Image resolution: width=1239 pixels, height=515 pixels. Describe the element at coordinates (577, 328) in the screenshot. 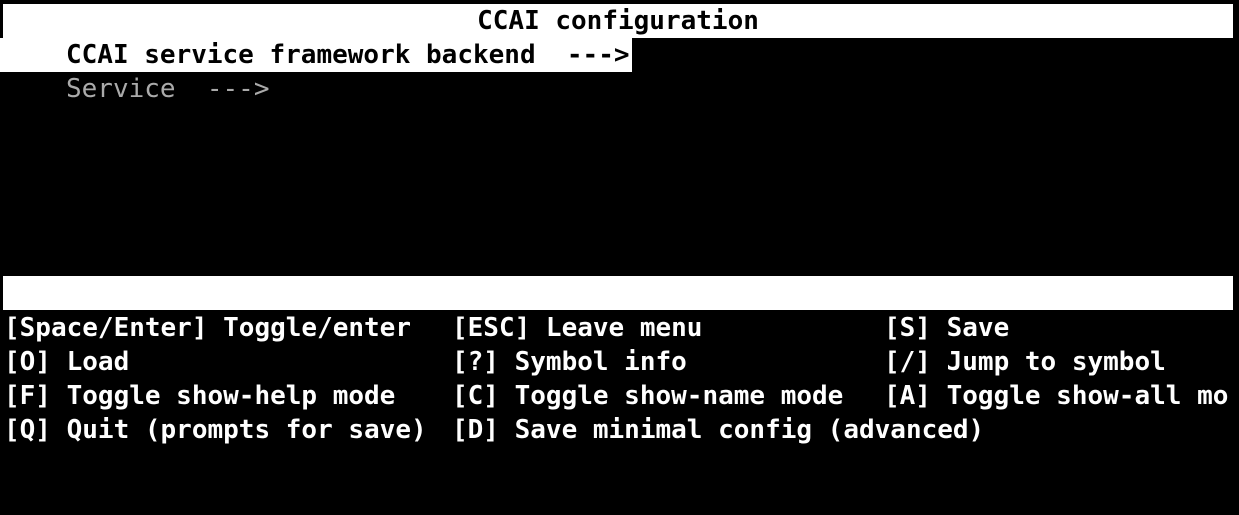

I see `help-key-leave-menu: [ESC] Leave menu` at that location.